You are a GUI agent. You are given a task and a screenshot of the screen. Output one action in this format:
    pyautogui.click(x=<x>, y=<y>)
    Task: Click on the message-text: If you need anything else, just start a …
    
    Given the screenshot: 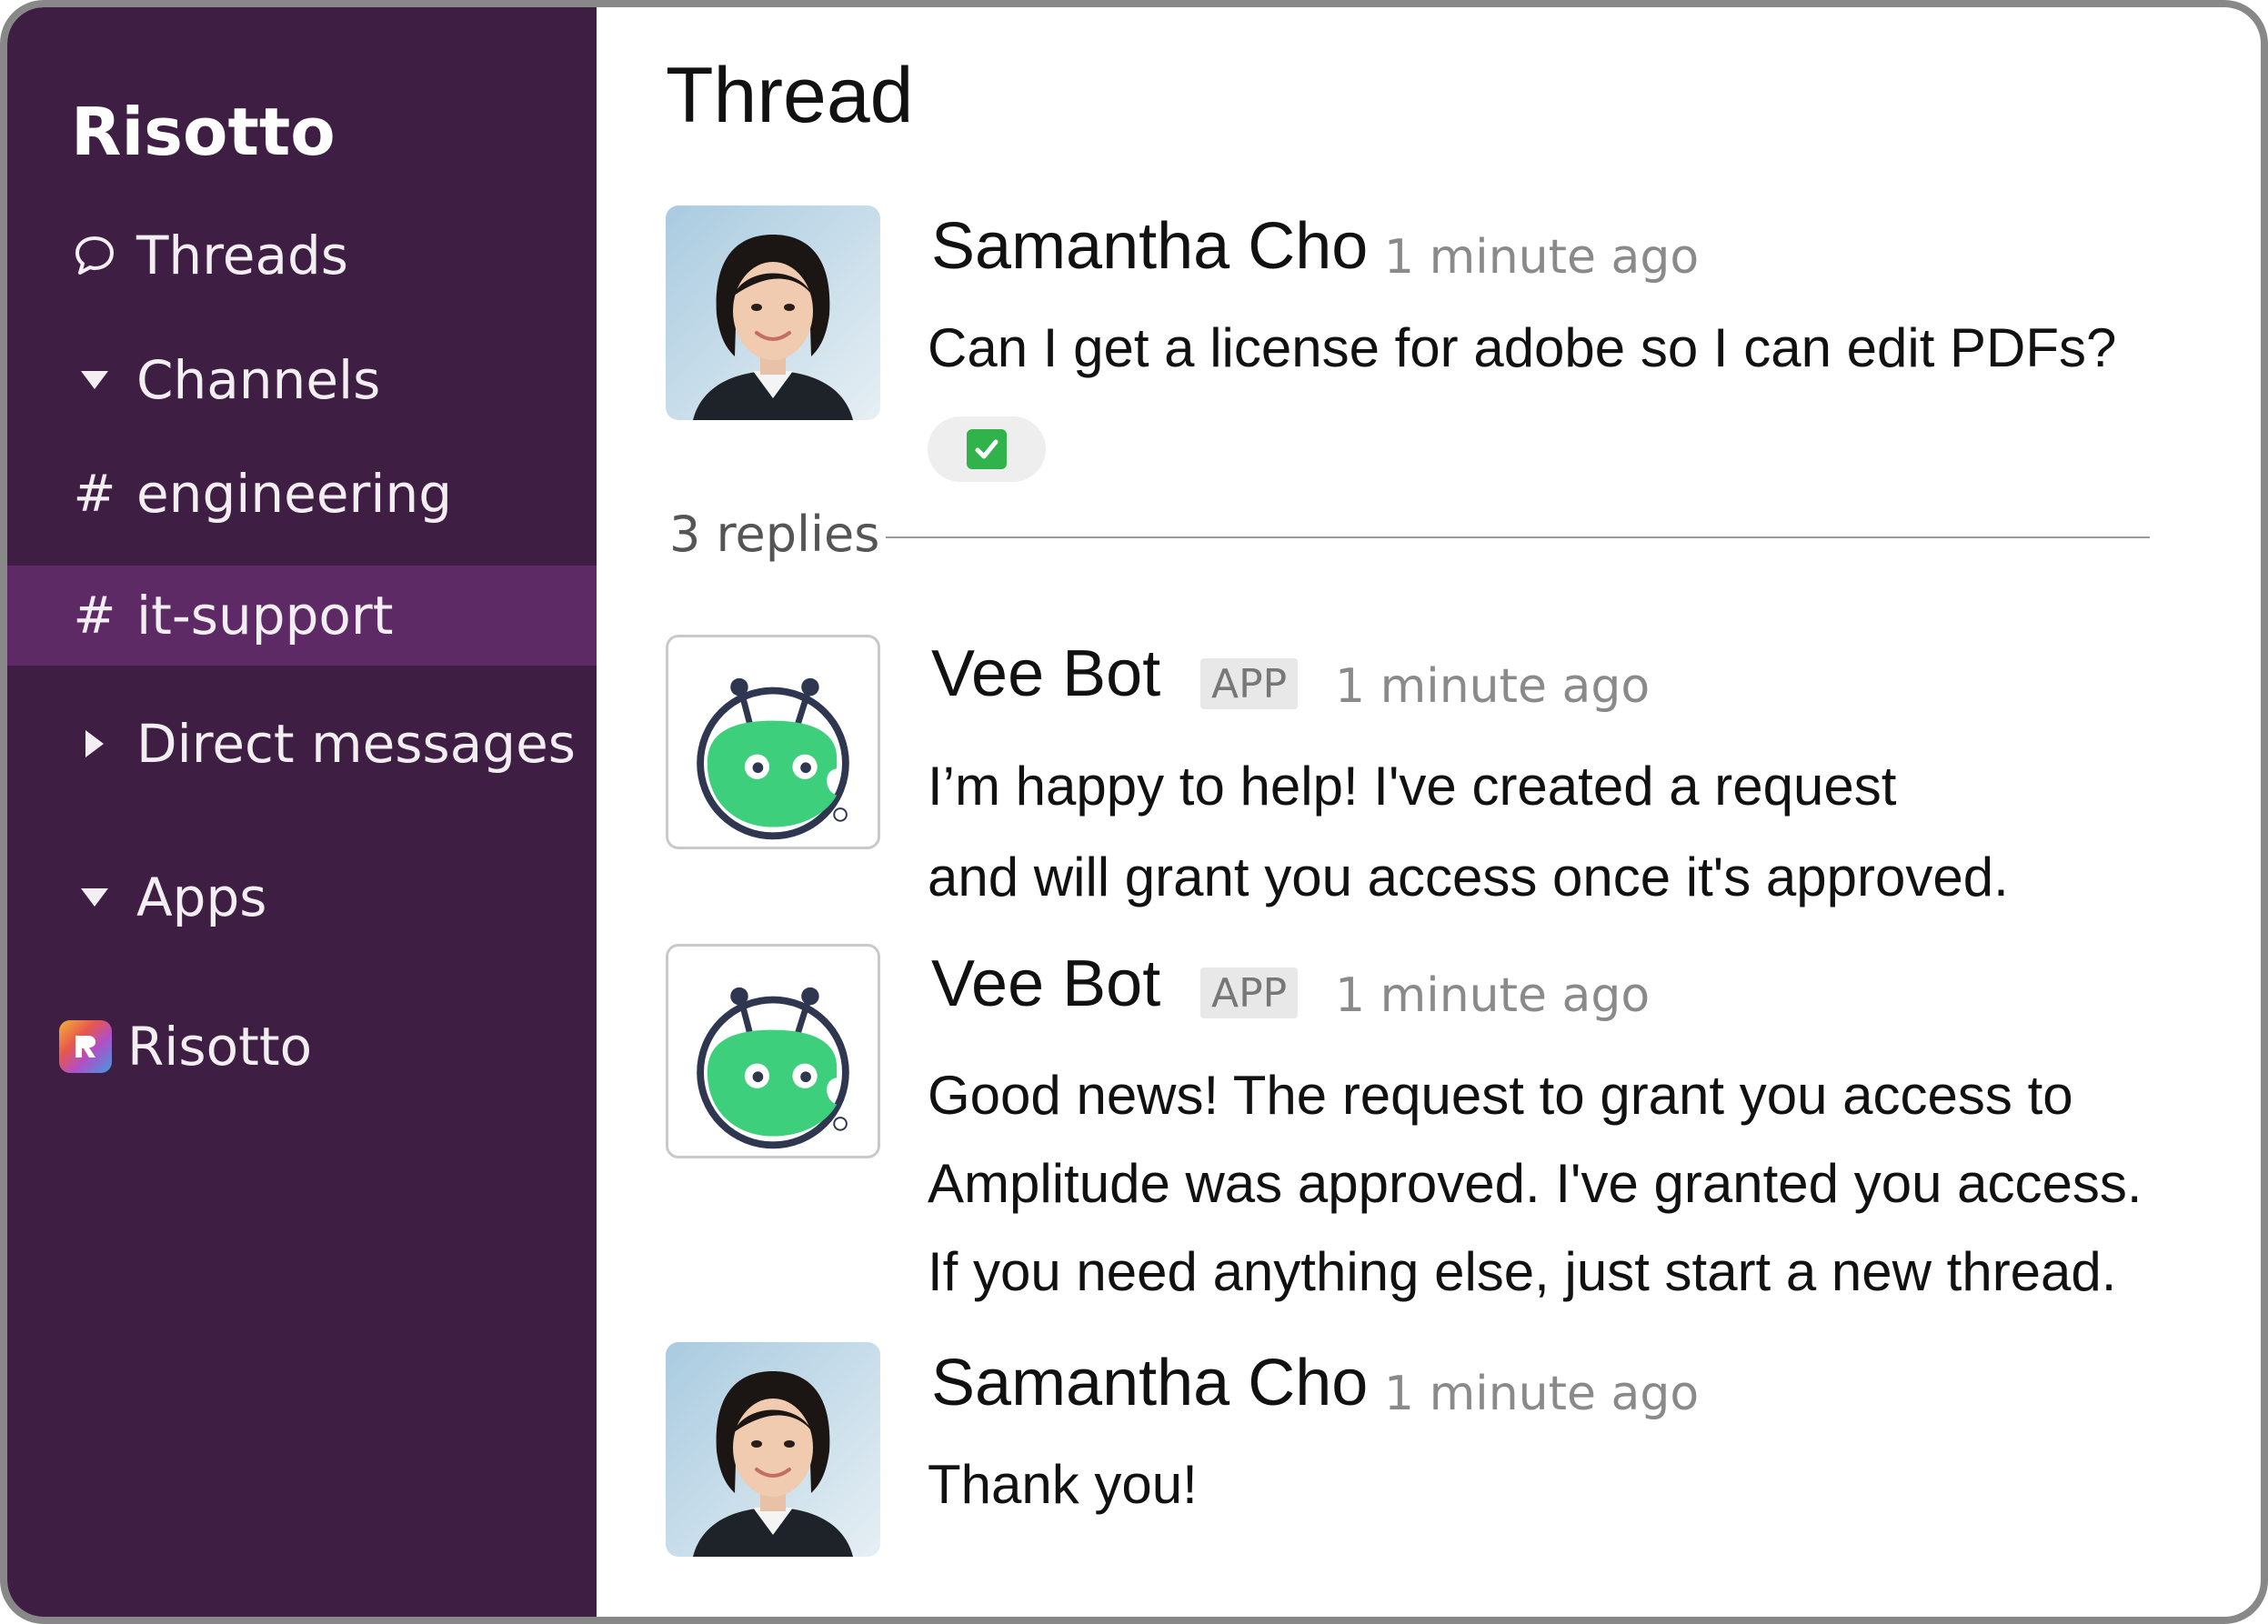 What is the action you would take?
    pyautogui.click(x=1522, y=1271)
    